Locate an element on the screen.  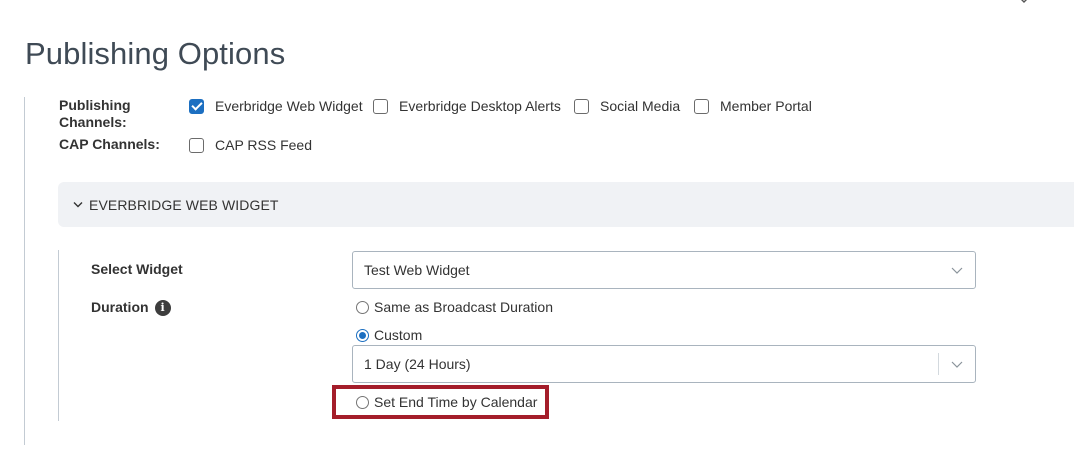
web-widget-accordion-header: EVERBRIDGE WEB WIDGET is located at coordinates (566, 204).